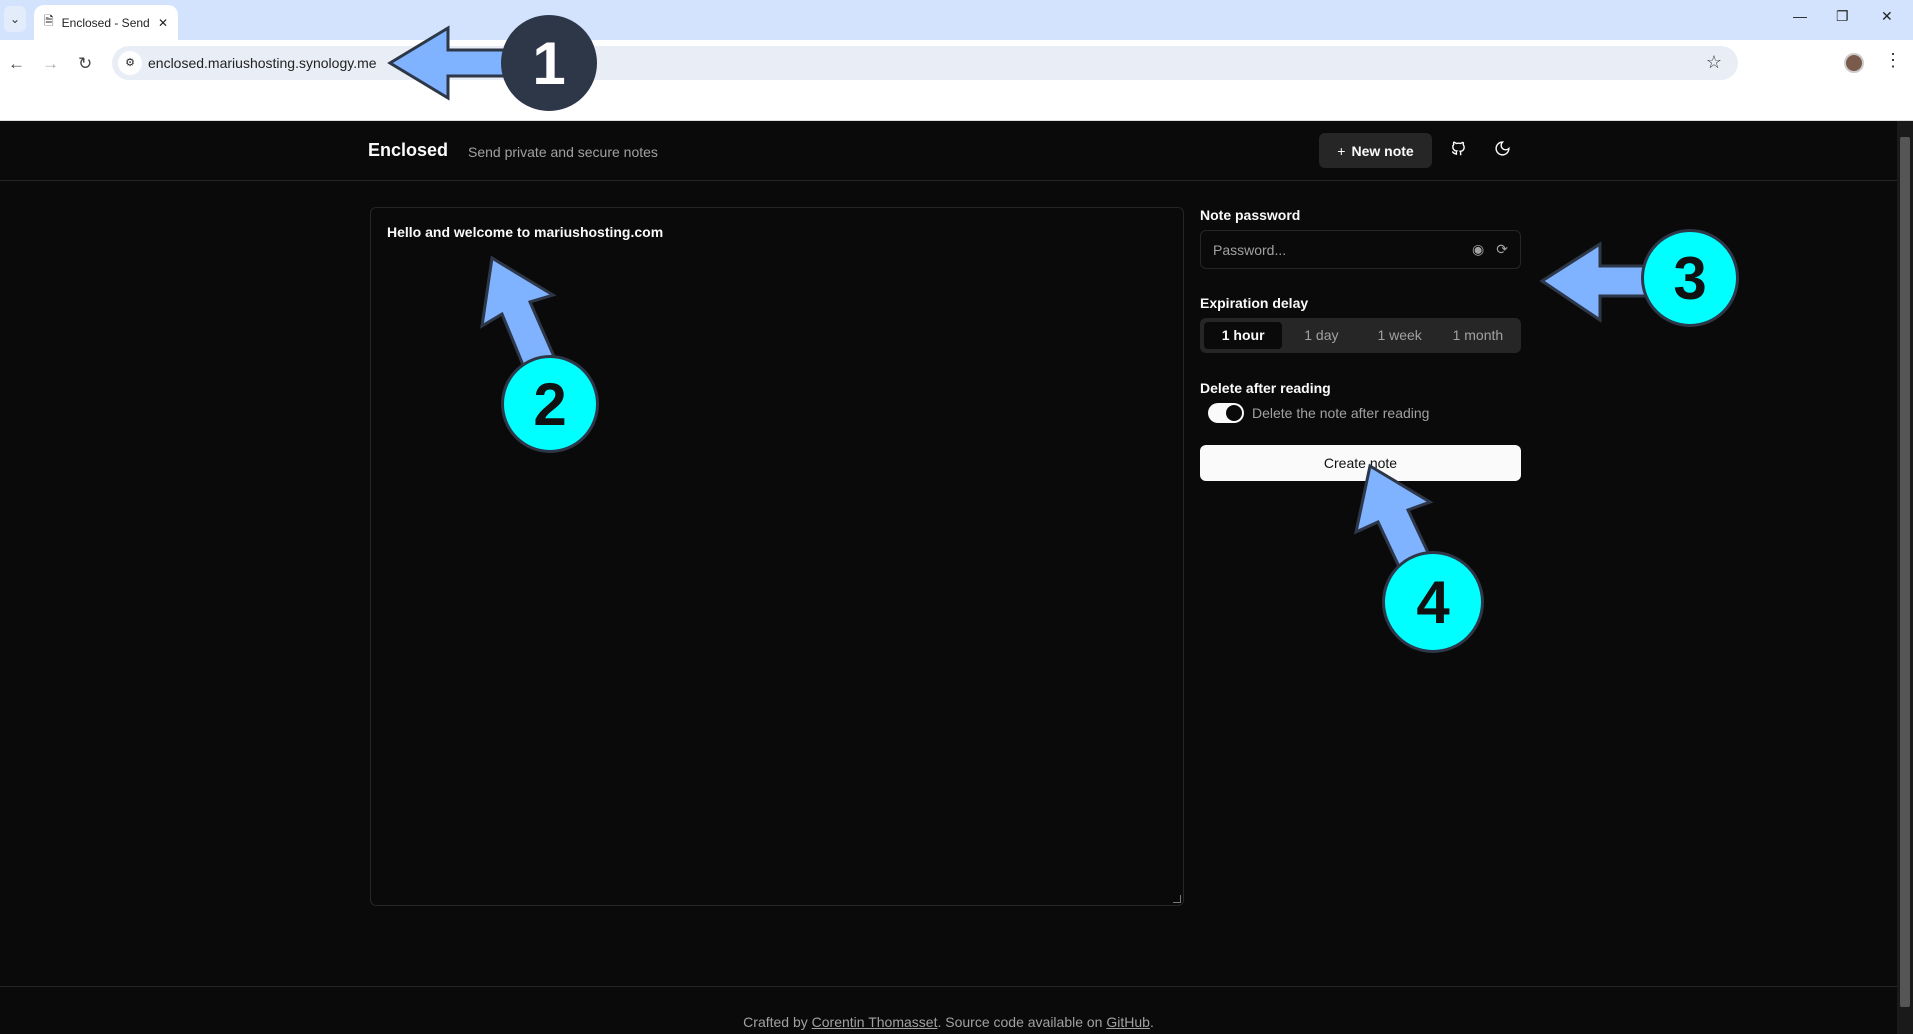 The width and height of the screenshot is (1913, 1034). Describe the element at coordinates (1690, 278) in the screenshot. I see `annotation-3: 3` at that location.